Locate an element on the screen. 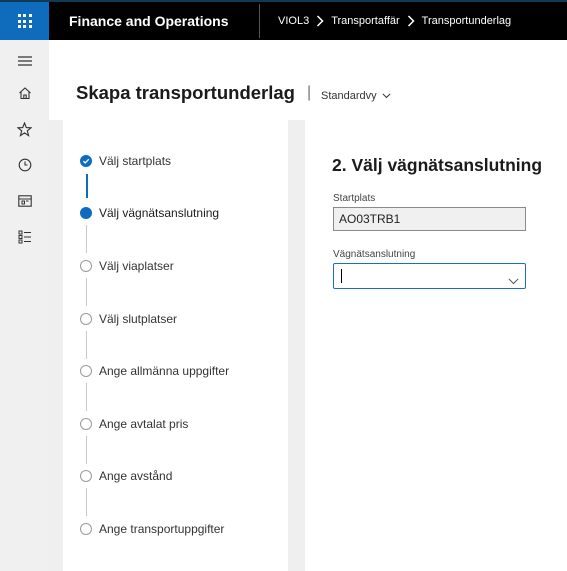  app-title: Finance and Operations is located at coordinates (148, 21).